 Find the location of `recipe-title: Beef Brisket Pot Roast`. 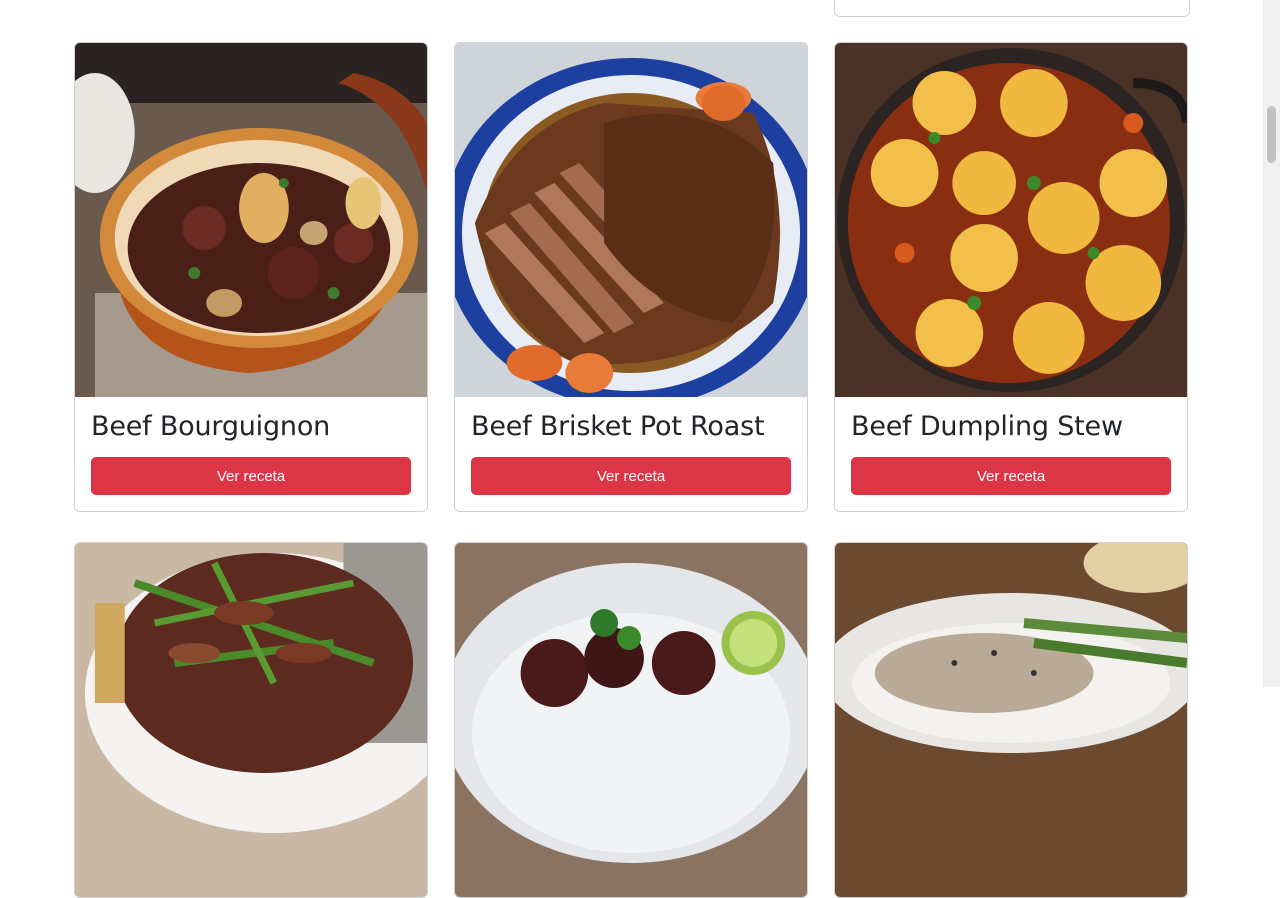

recipe-title: Beef Brisket Pot Roast is located at coordinates (618, 426).